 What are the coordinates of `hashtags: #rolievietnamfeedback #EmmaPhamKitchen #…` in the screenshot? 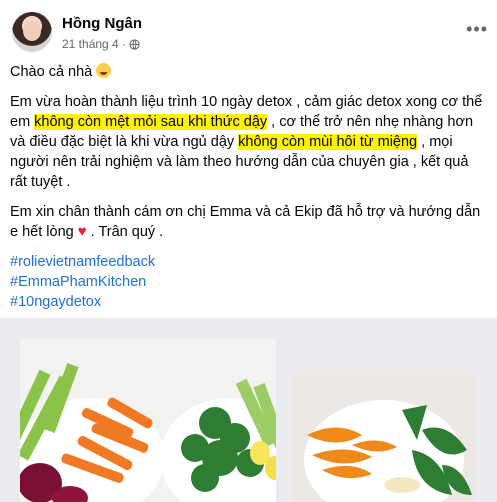 It's located at (249, 282).